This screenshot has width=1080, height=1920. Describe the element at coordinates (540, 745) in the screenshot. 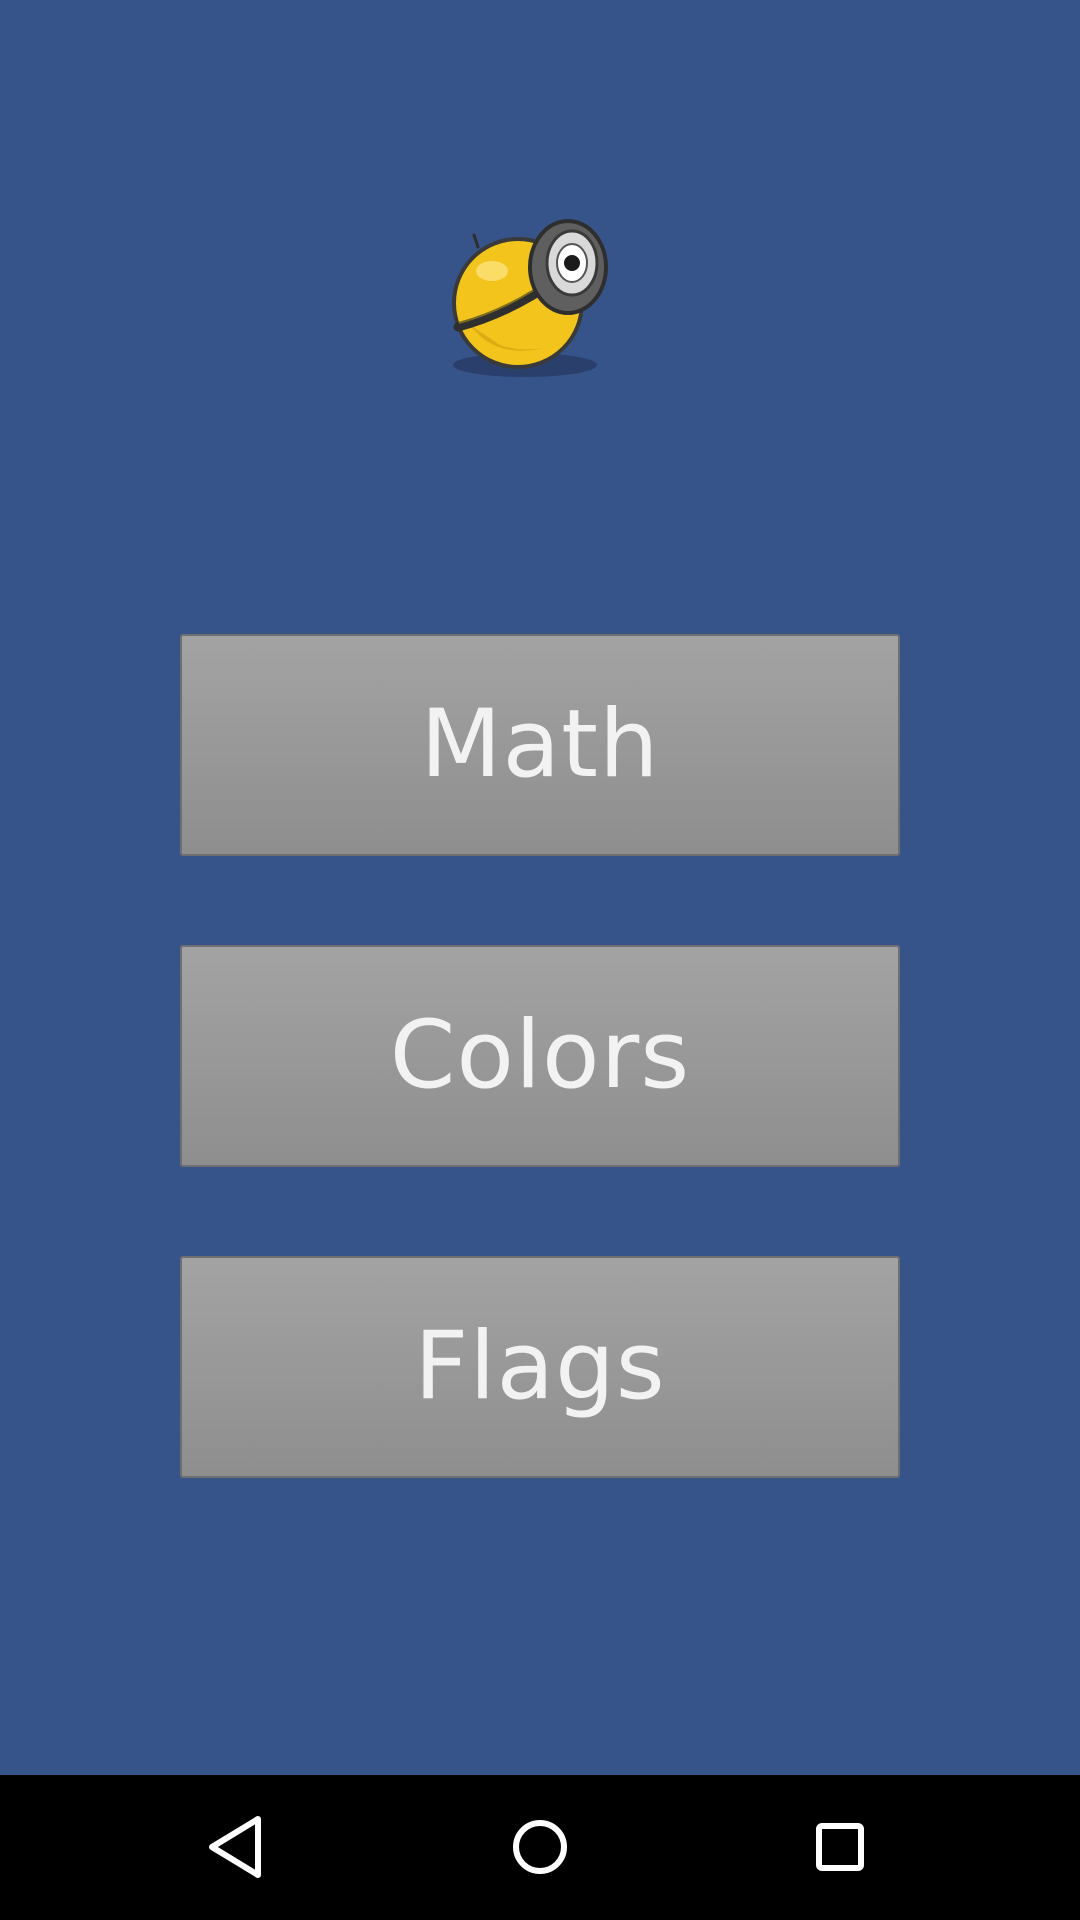

I see `math-button: Math` at that location.